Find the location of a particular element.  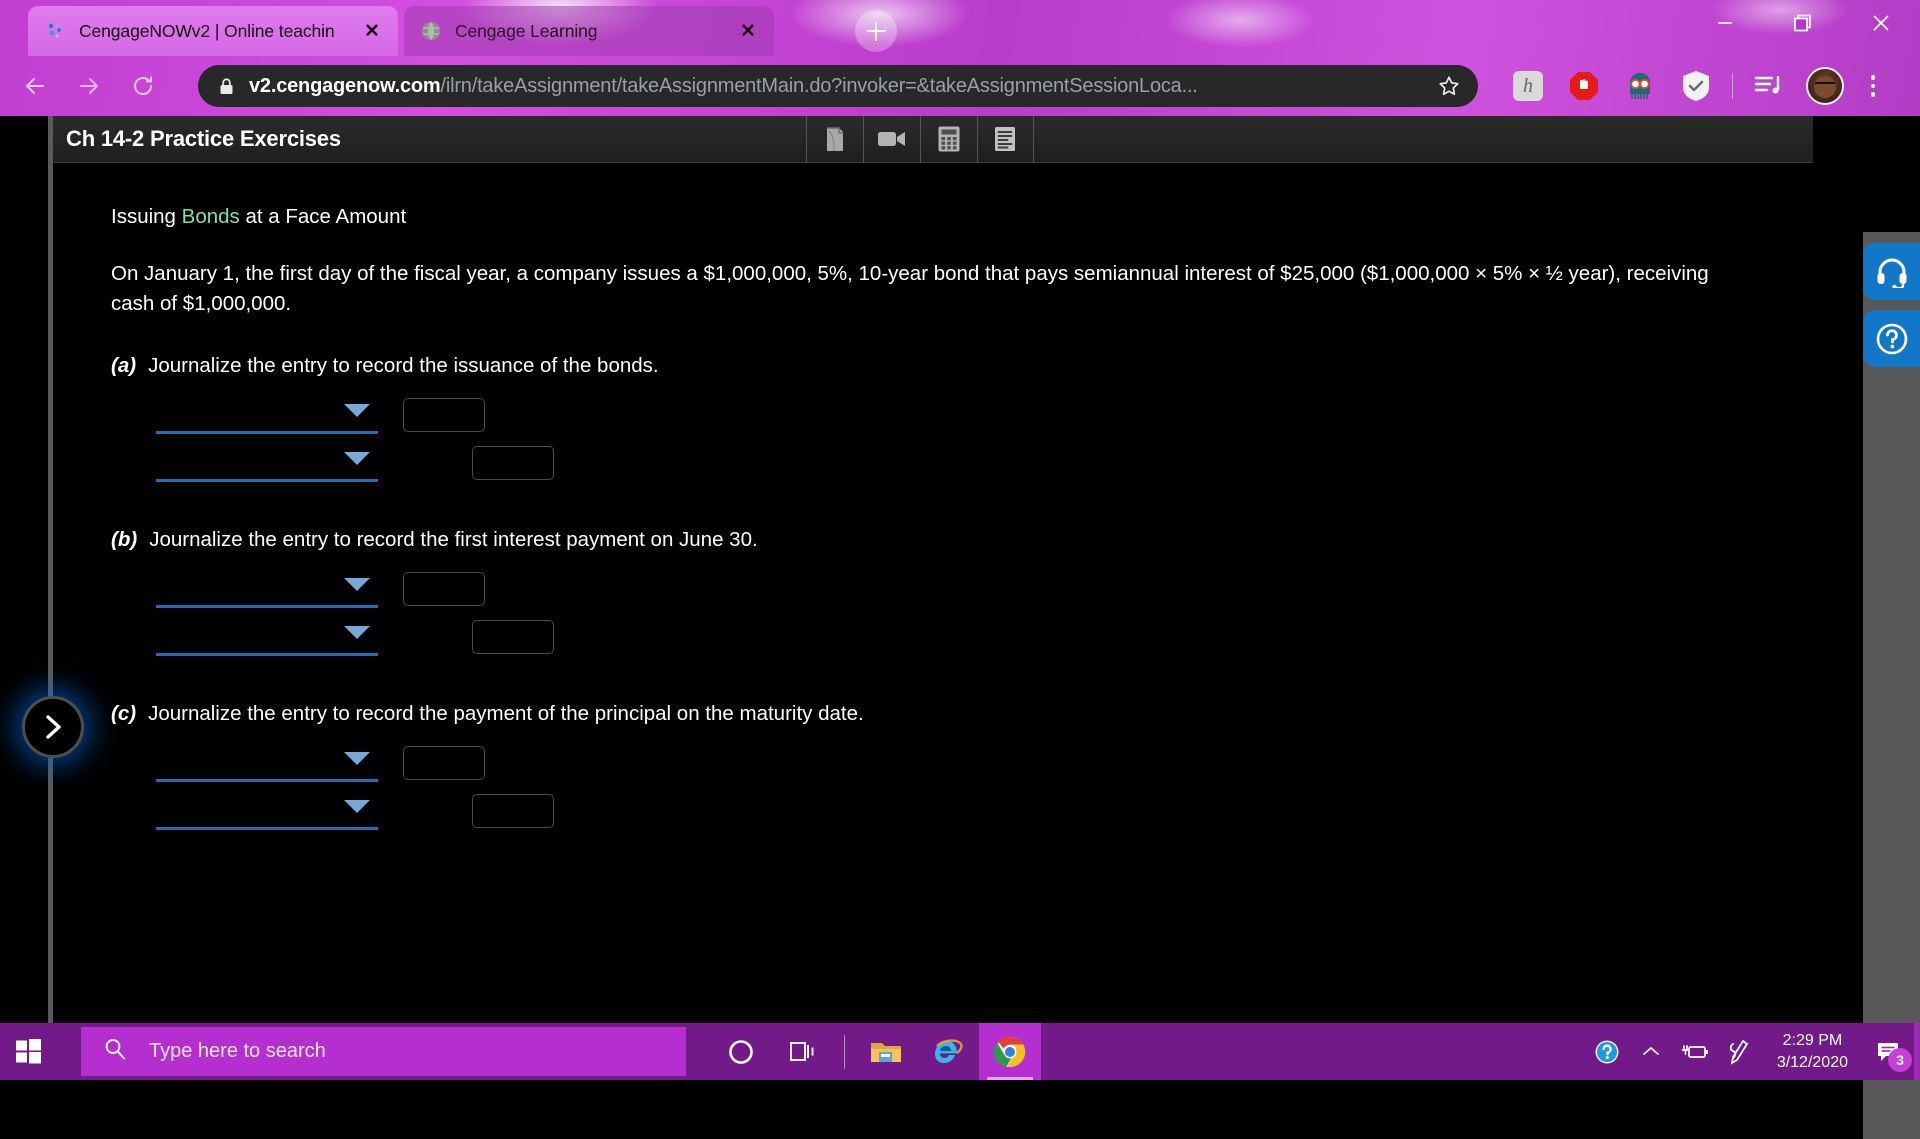

file-explorer-icon is located at coordinates (886, 1051).